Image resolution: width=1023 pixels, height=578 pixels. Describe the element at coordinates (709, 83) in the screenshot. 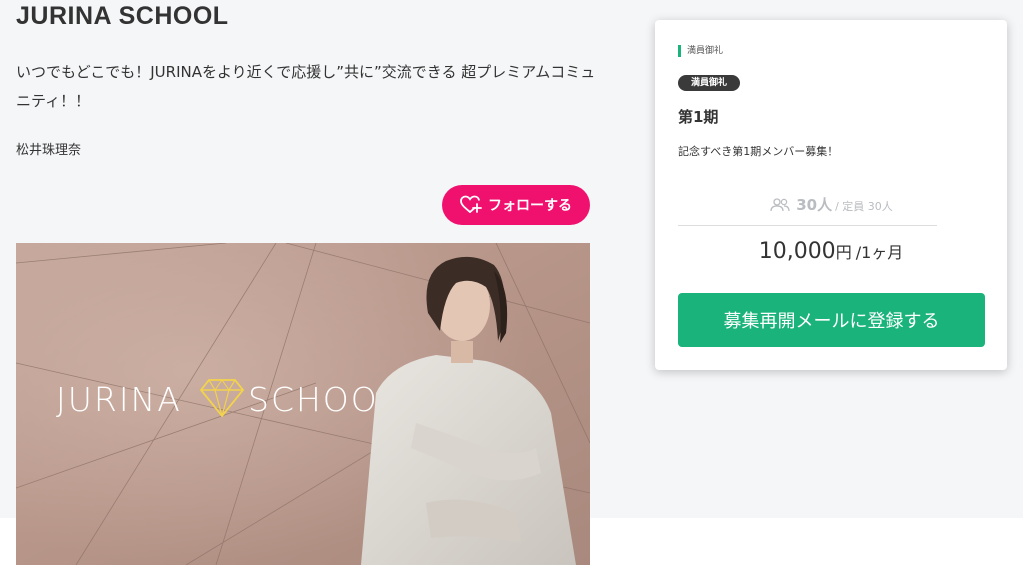

I see `sold-out-badge: 満員御礼` at that location.